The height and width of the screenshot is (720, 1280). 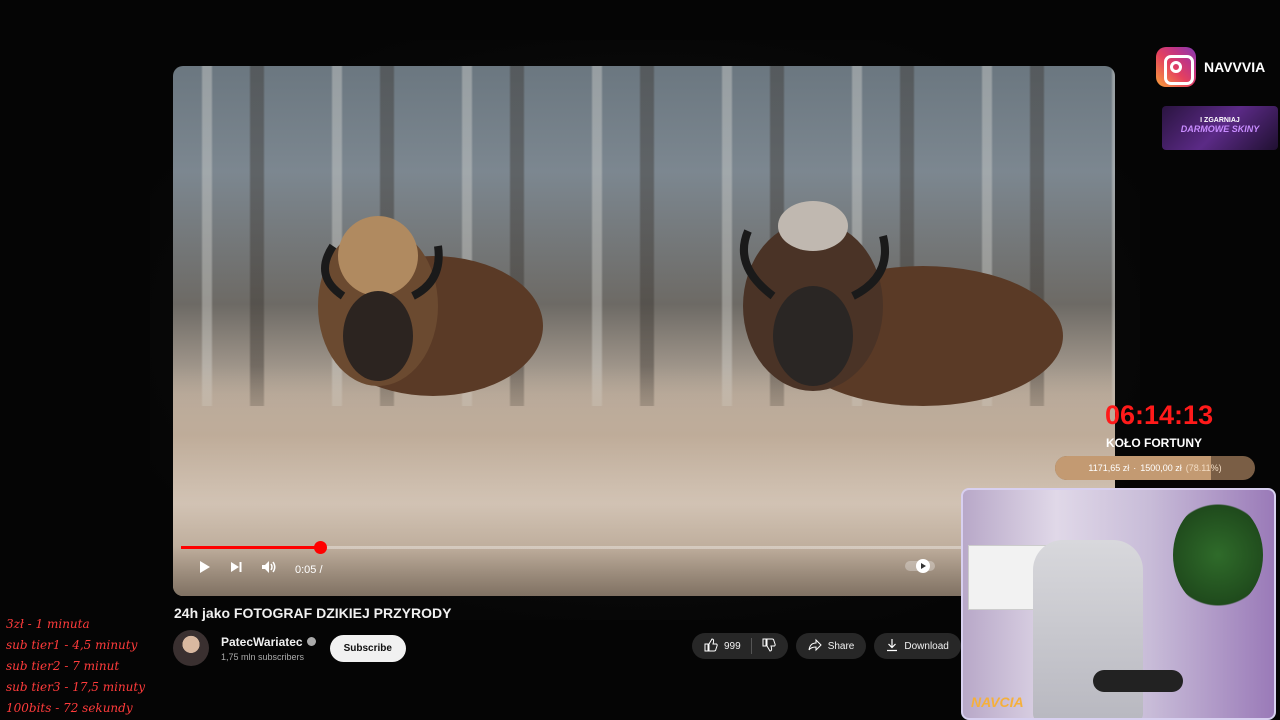 I want to click on share-button: Share, so click(x=831, y=646).